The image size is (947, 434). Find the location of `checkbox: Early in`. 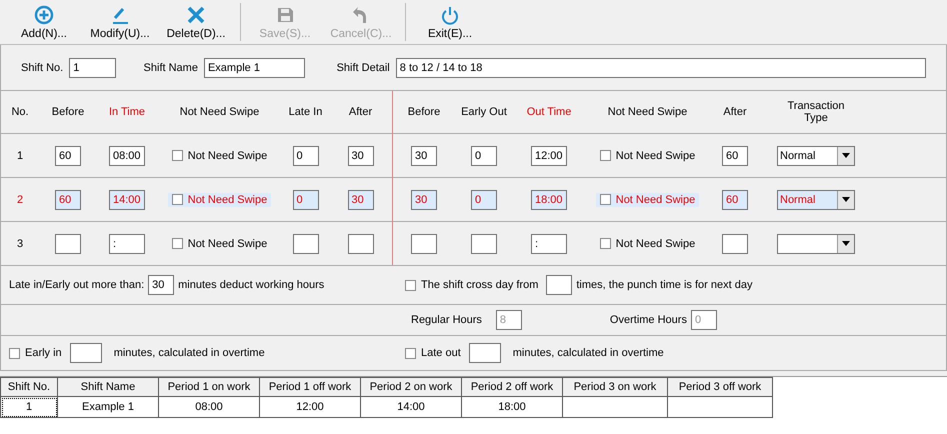

checkbox: Early in is located at coordinates (35, 353).